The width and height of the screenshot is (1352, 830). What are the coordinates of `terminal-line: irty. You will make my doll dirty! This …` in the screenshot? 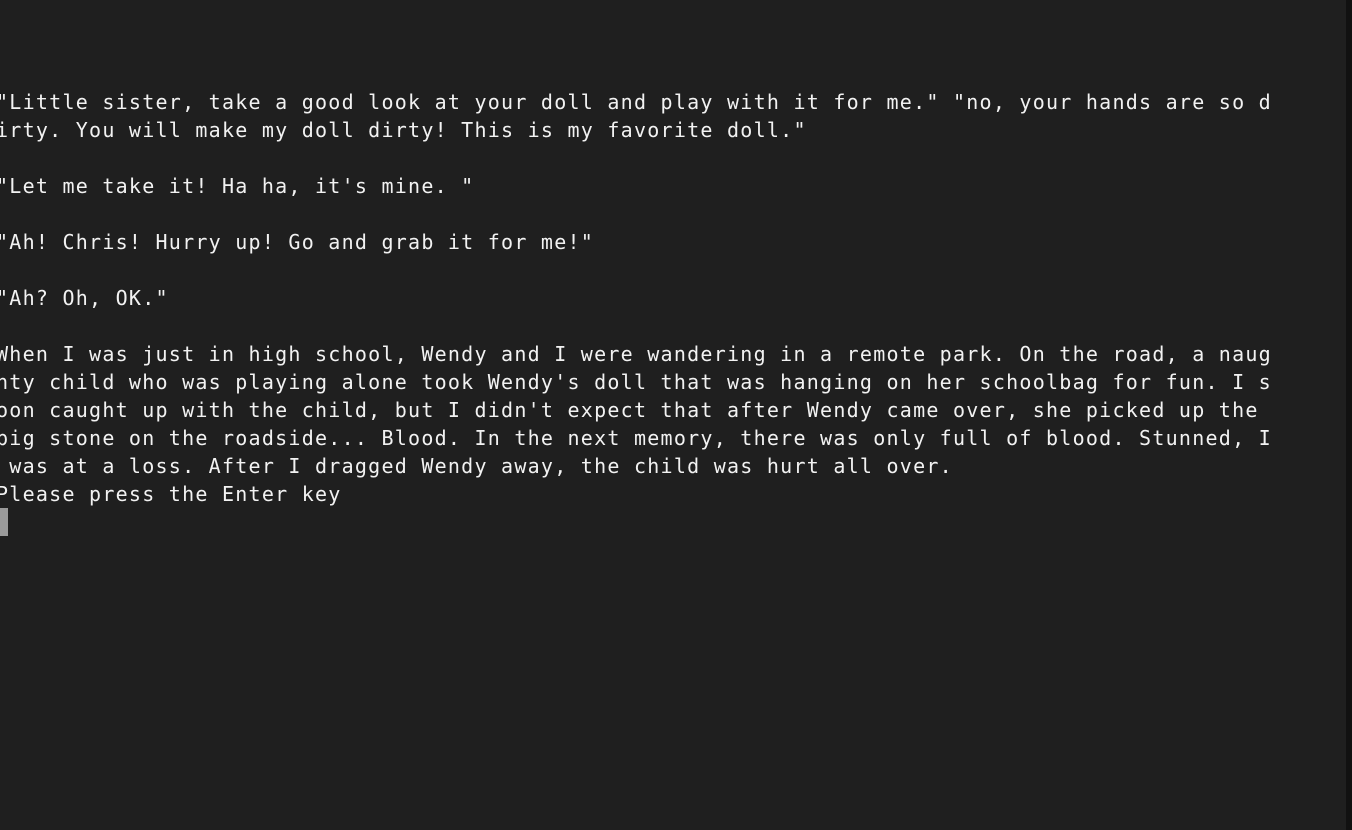 It's located at (403, 130).